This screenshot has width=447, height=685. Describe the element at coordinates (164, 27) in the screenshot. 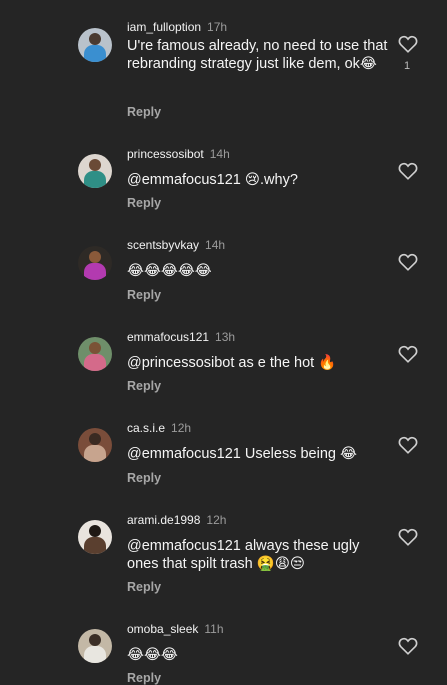

I see `comment-username: iam_fulloption` at that location.